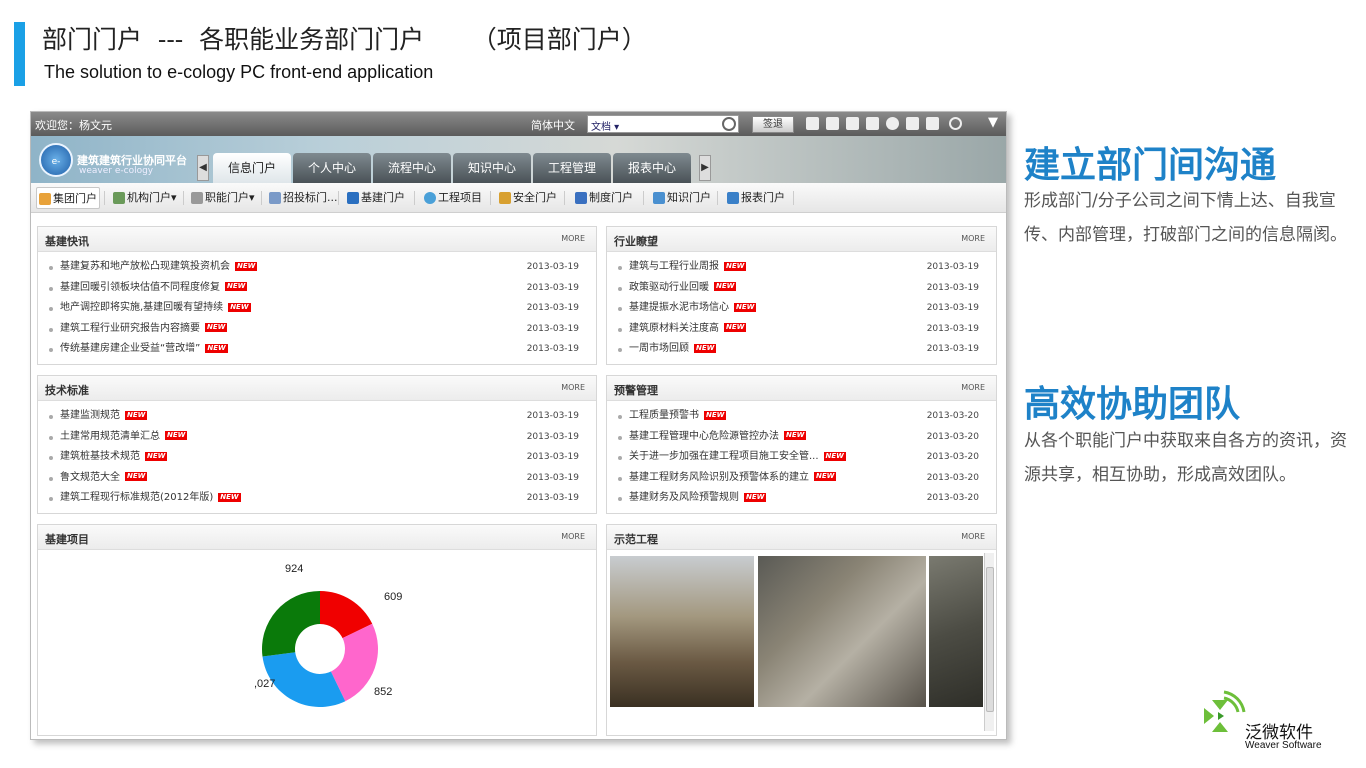  Describe the element at coordinates (1225, 711) in the screenshot. I see `weaver-logo-icon` at that location.